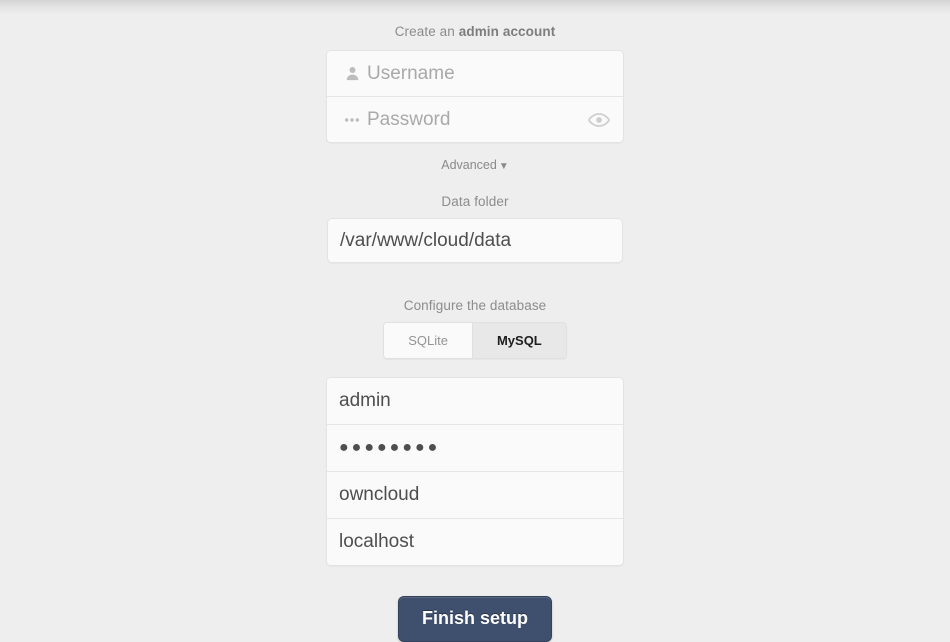  I want to click on db-host-field-row: localhost, so click(475, 542).